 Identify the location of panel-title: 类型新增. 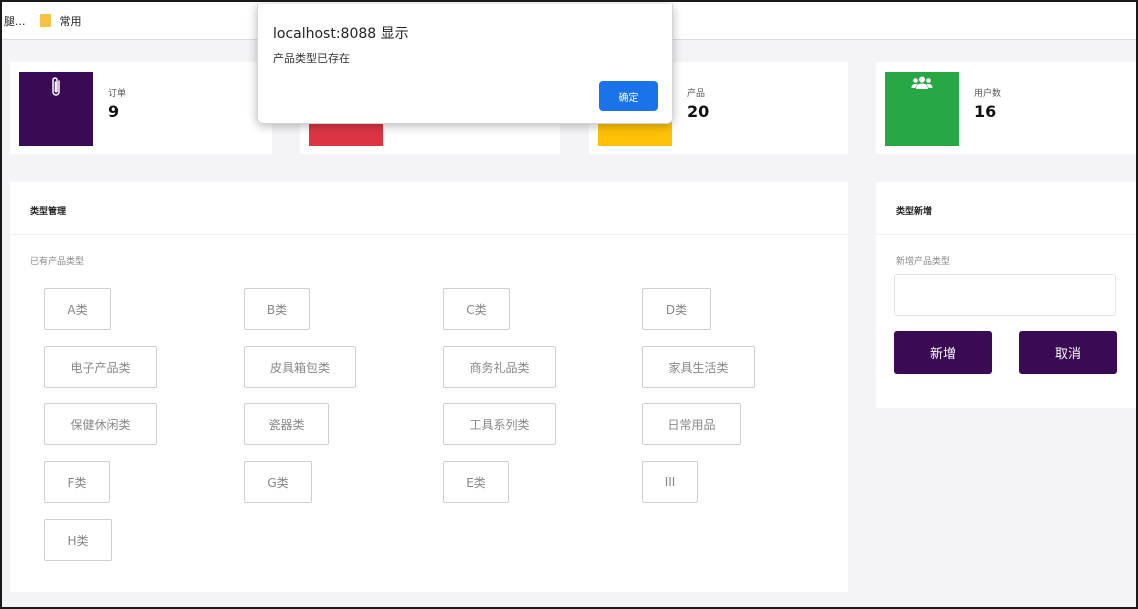
(914, 212).